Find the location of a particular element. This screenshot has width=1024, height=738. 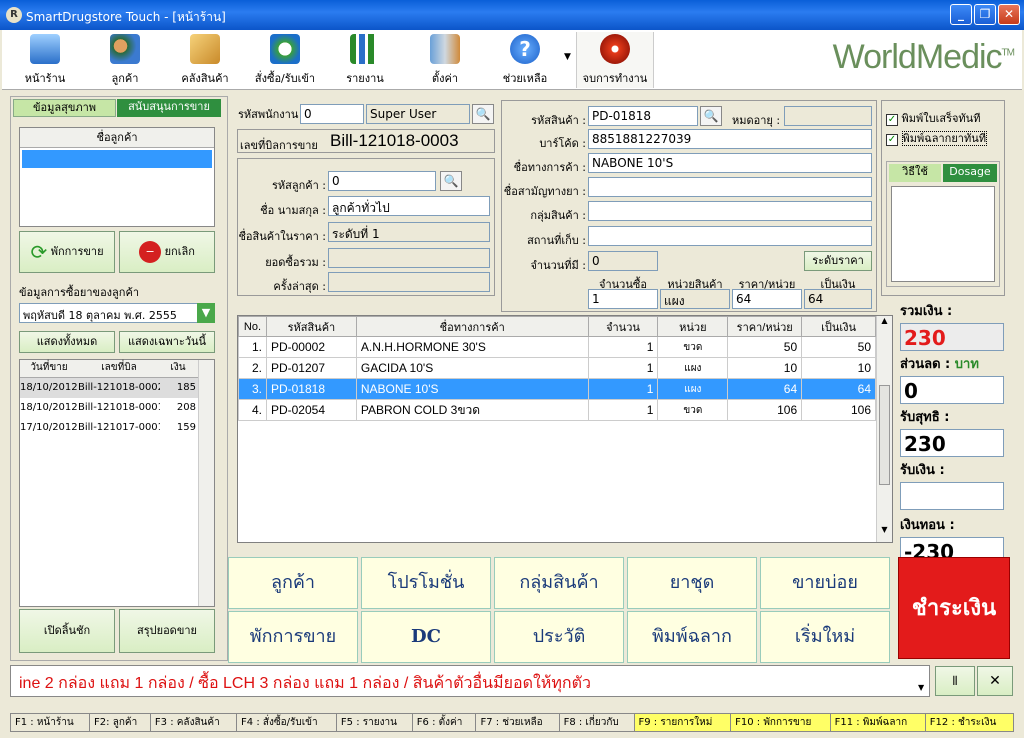

toolbar-warehouse-button: คลังสินค้า is located at coordinates (205, 60).